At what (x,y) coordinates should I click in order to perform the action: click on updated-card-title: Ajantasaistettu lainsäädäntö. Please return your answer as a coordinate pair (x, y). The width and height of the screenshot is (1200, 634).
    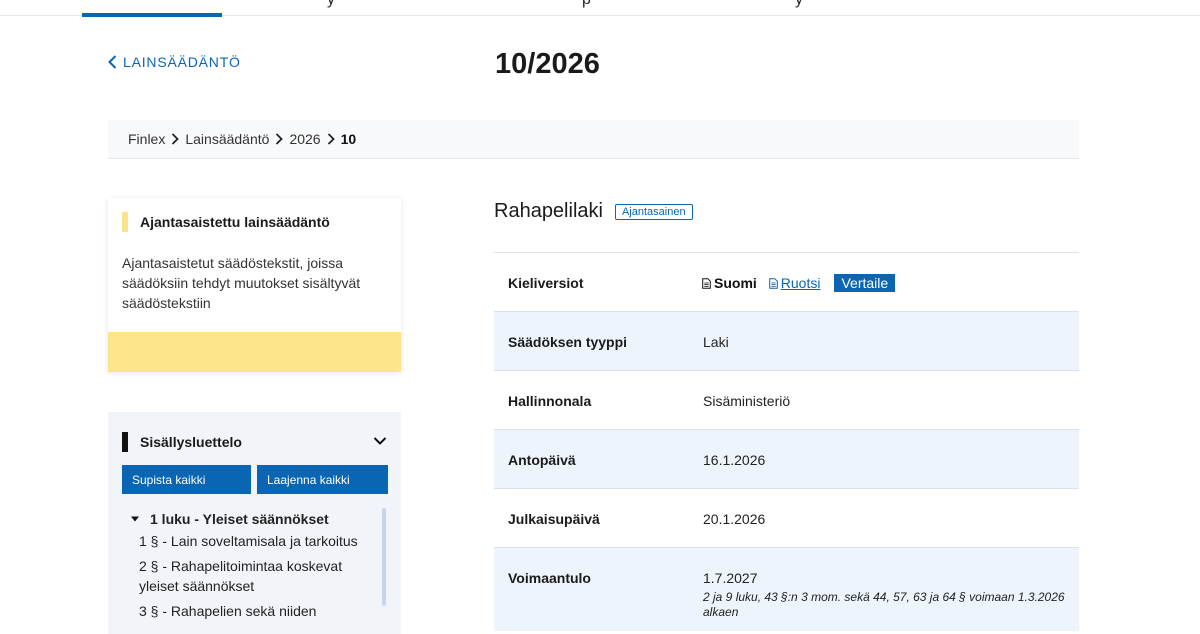
    Looking at the image, I should click on (235, 222).